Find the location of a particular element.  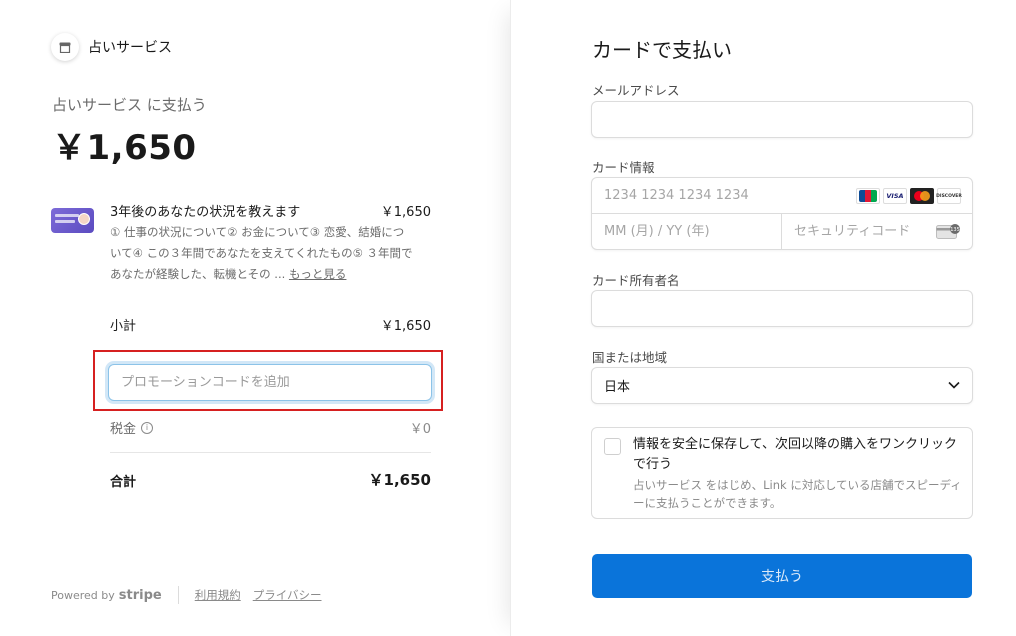

merchant-header: 占いサービス is located at coordinates (111, 47).